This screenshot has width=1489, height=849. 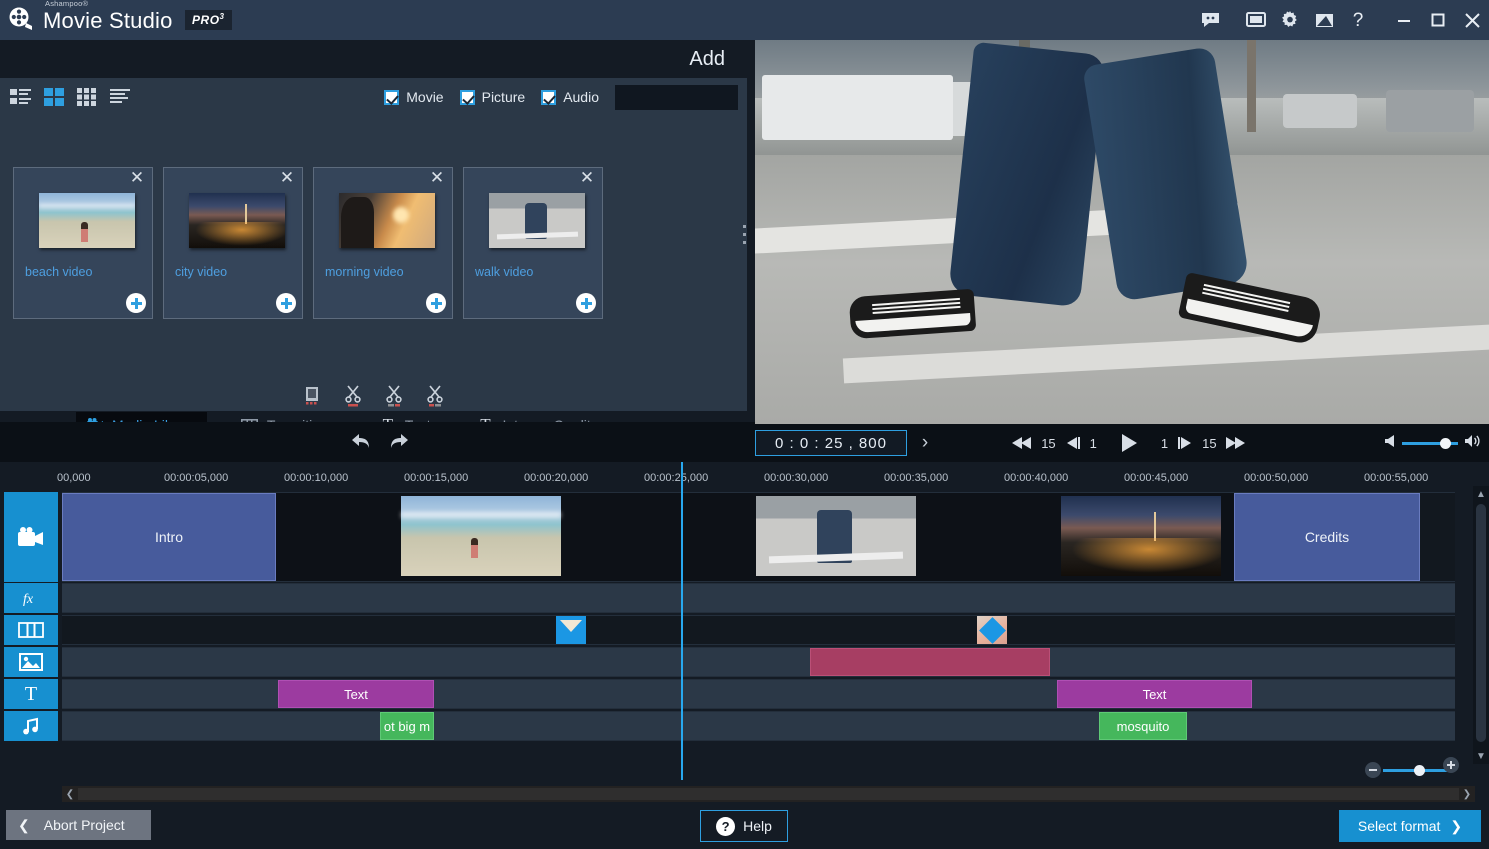 I want to click on feedback-icon, so click(x=1210, y=20).